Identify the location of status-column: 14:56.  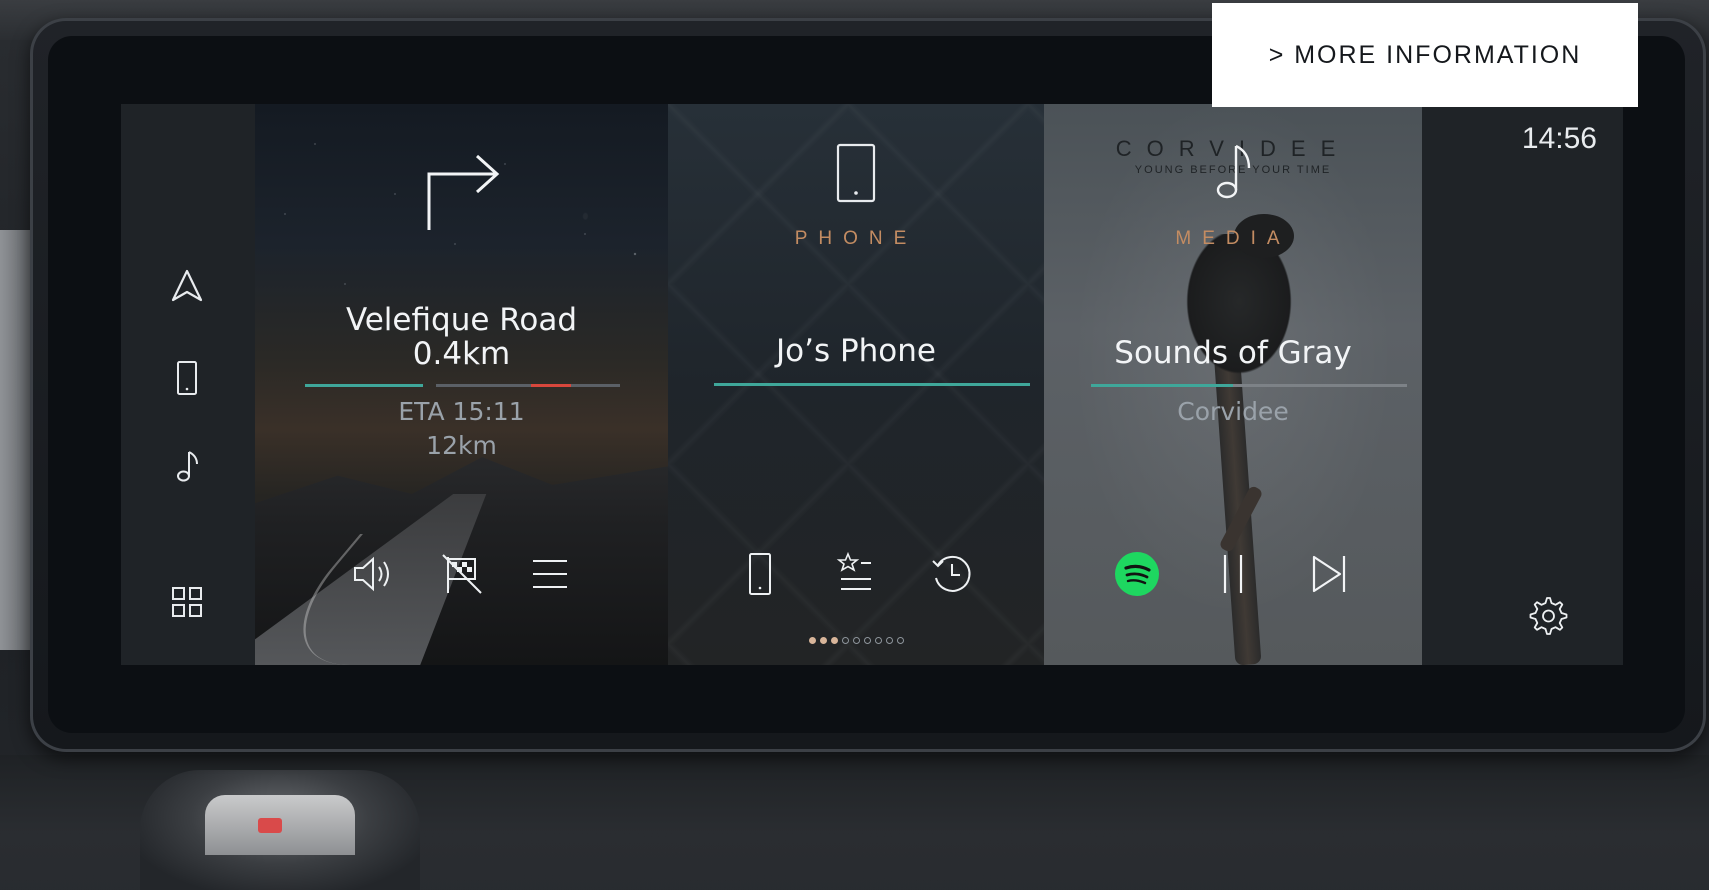
(1522, 384).